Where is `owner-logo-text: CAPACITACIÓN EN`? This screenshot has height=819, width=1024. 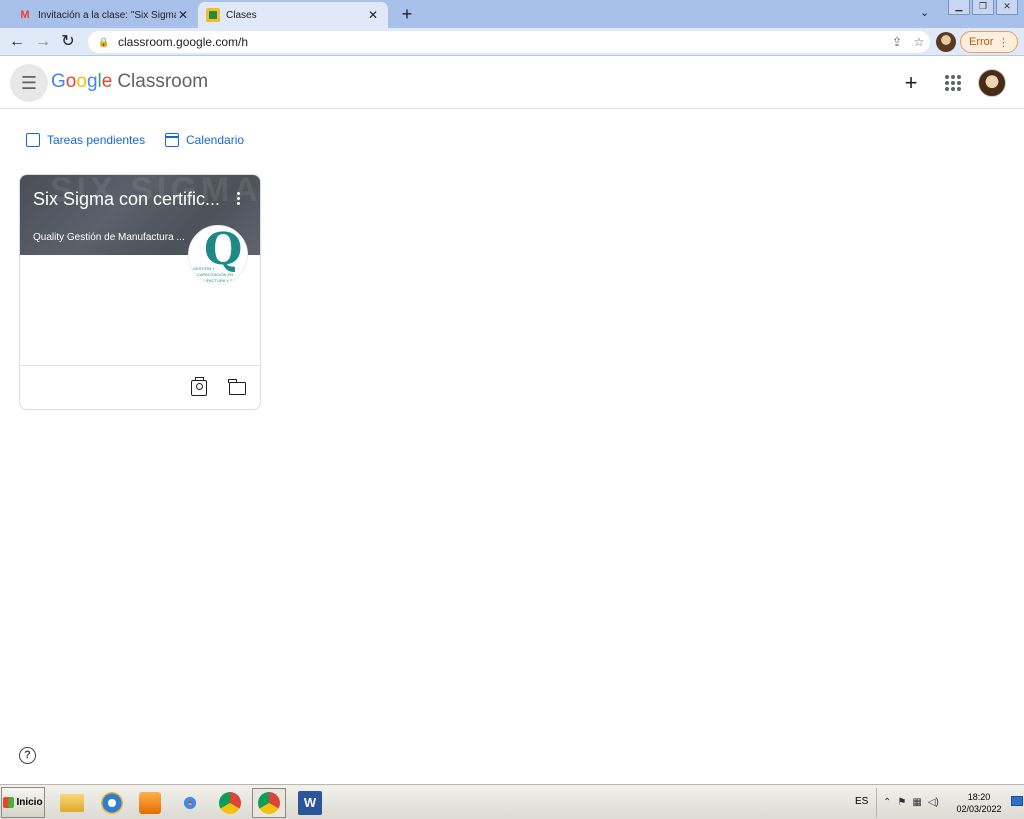 owner-logo-text: CAPACITACIÓN EN is located at coordinates (215, 274).